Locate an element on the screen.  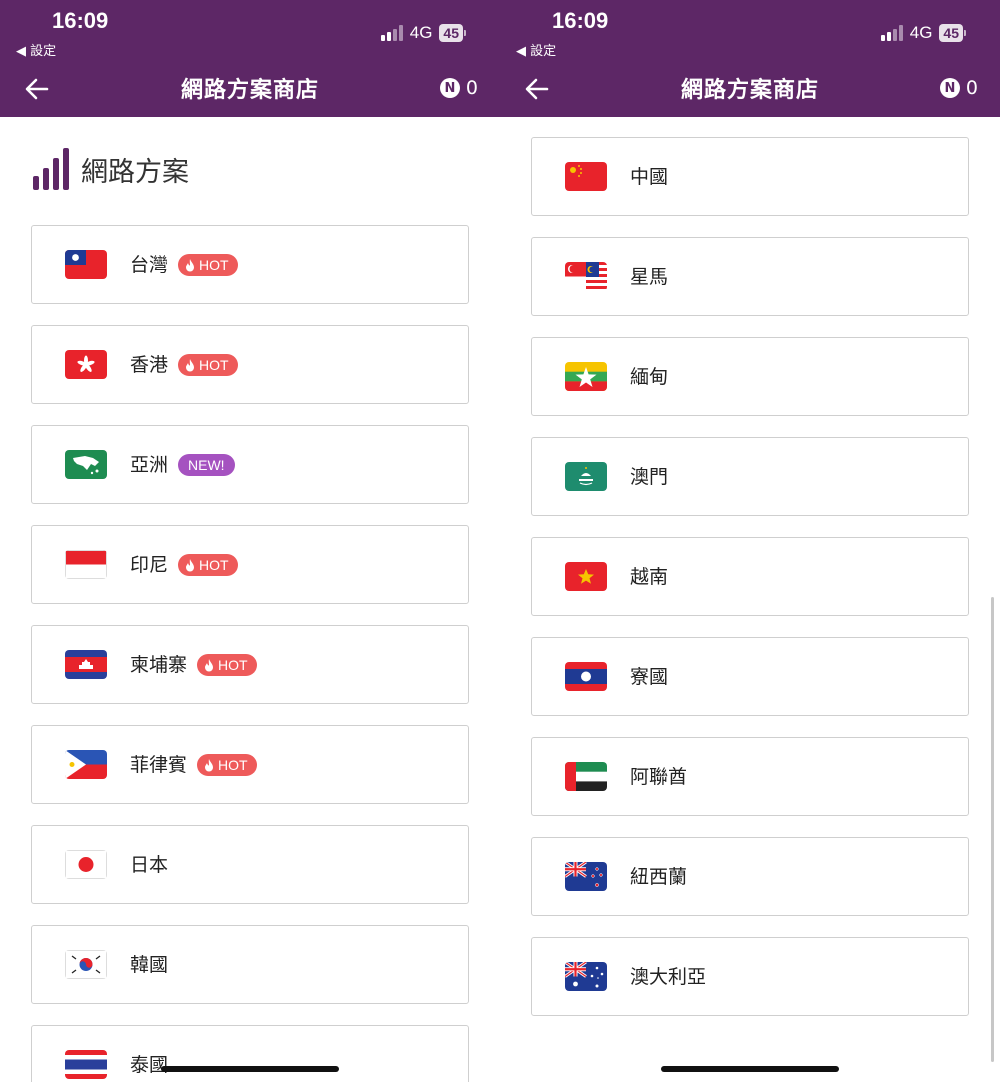
plan-row-philippines: 菲律賓 HOT is located at coordinates (250, 764).